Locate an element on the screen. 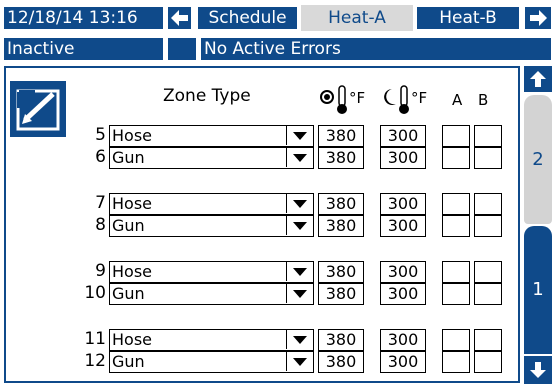  error-status: No Active Errors is located at coordinates (376, 49).